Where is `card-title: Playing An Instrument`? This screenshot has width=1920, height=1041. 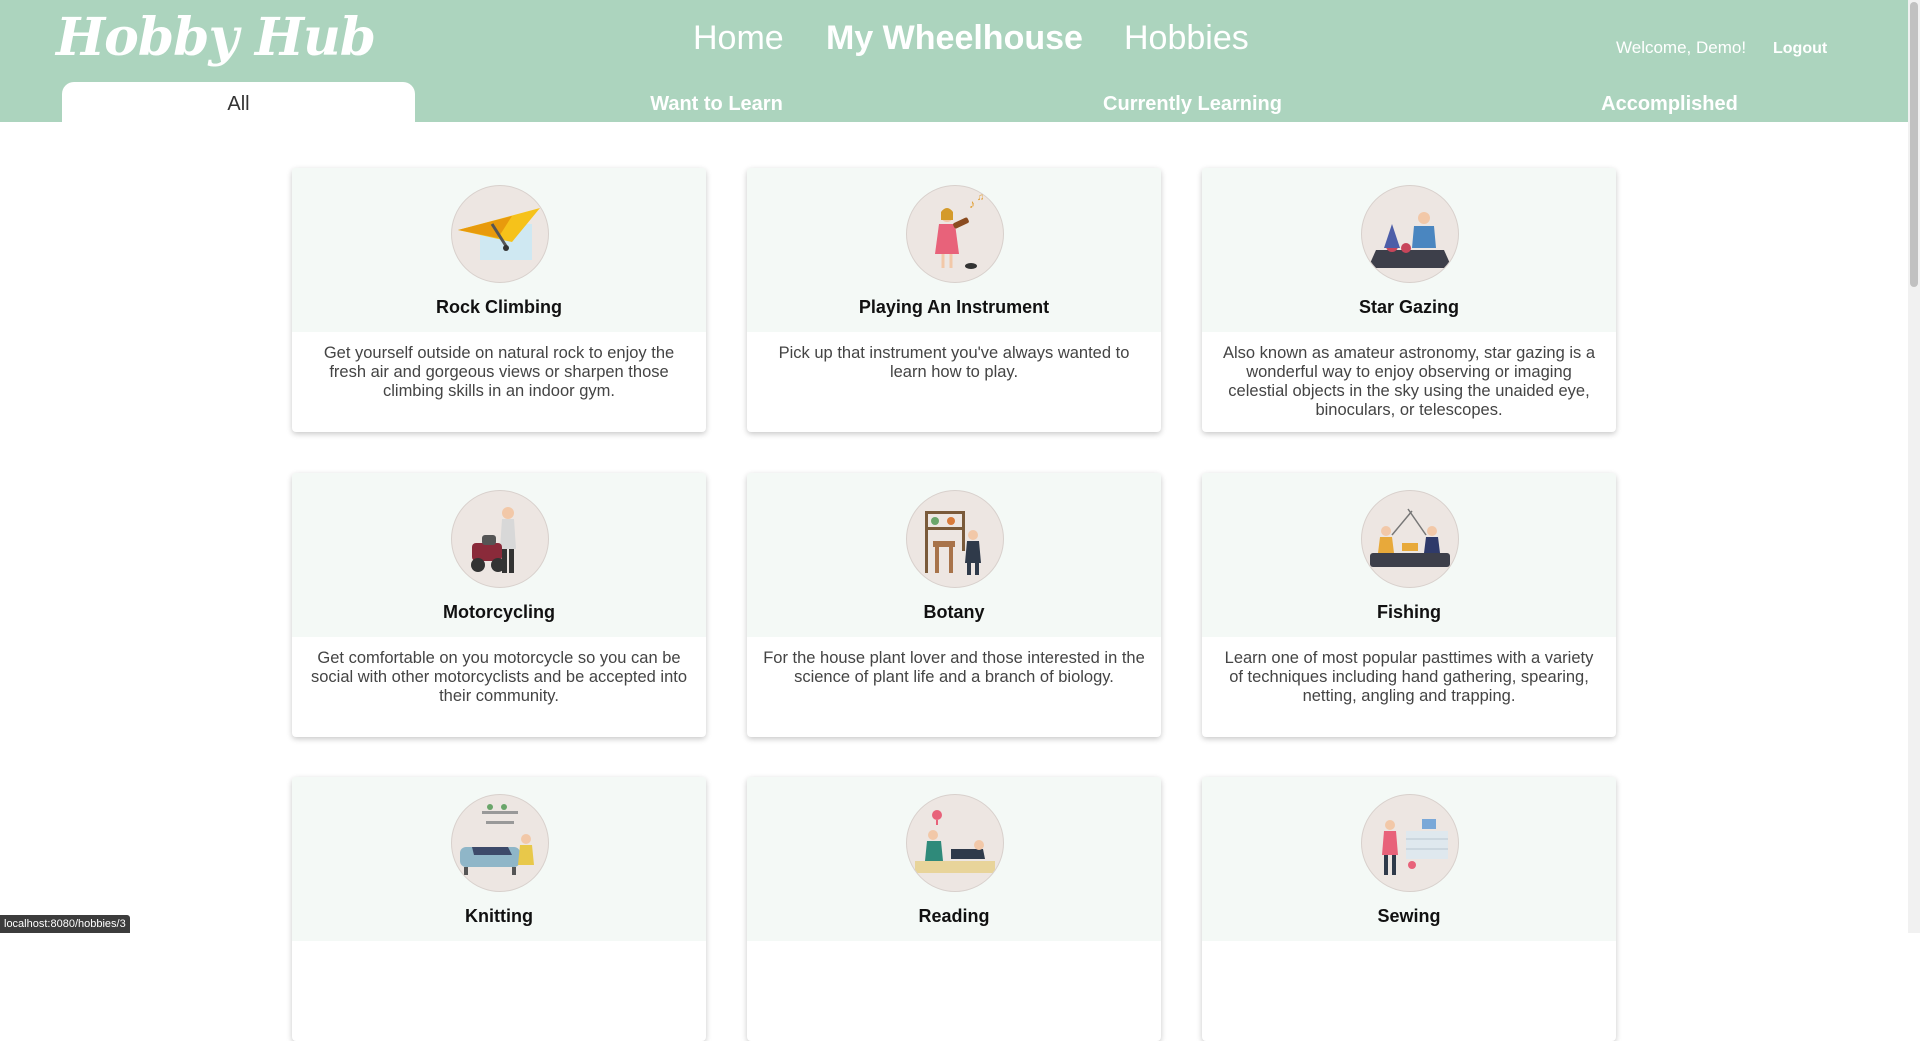 card-title: Playing An Instrument is located at coordinates (954, 307).